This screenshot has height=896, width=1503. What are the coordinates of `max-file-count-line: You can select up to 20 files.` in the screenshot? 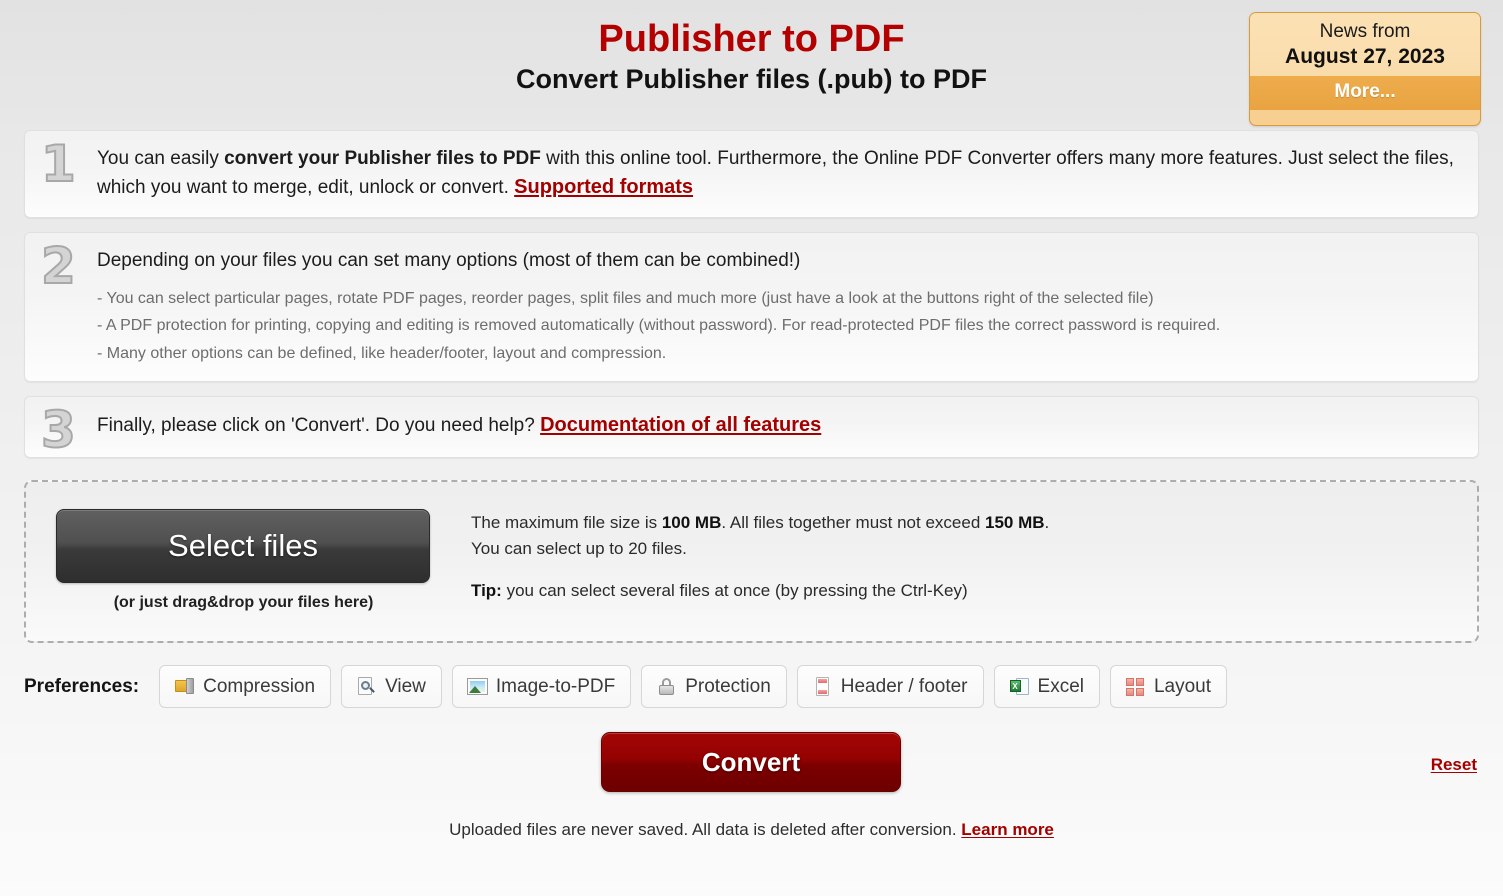 It's located at (579, 549).